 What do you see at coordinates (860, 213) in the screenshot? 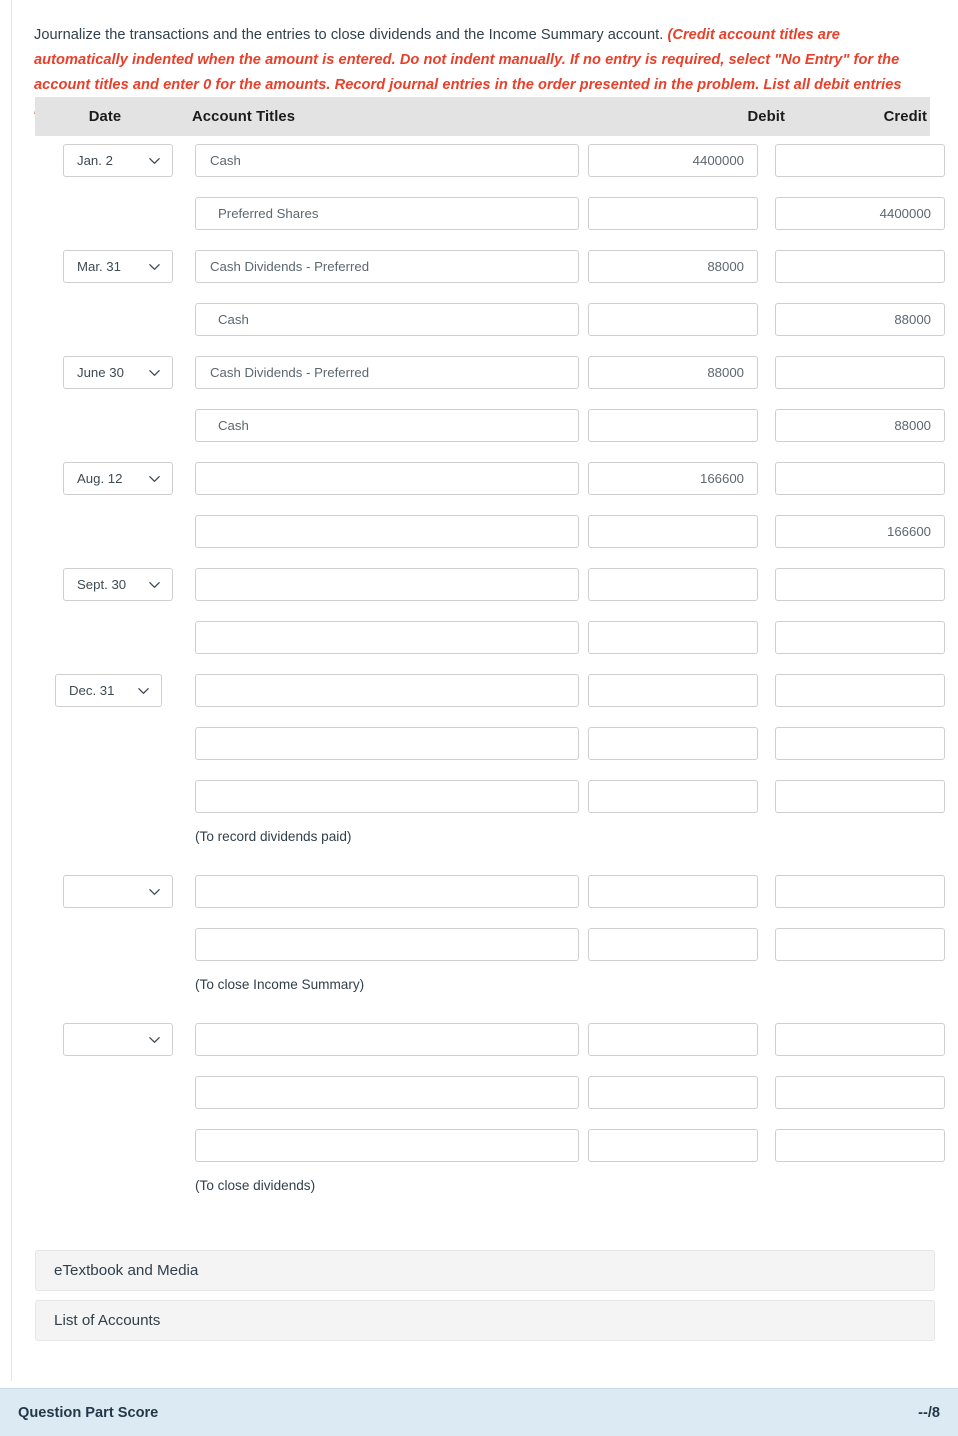
I see `credit-amount-input: 4400000` at bounding box center [860, 213].